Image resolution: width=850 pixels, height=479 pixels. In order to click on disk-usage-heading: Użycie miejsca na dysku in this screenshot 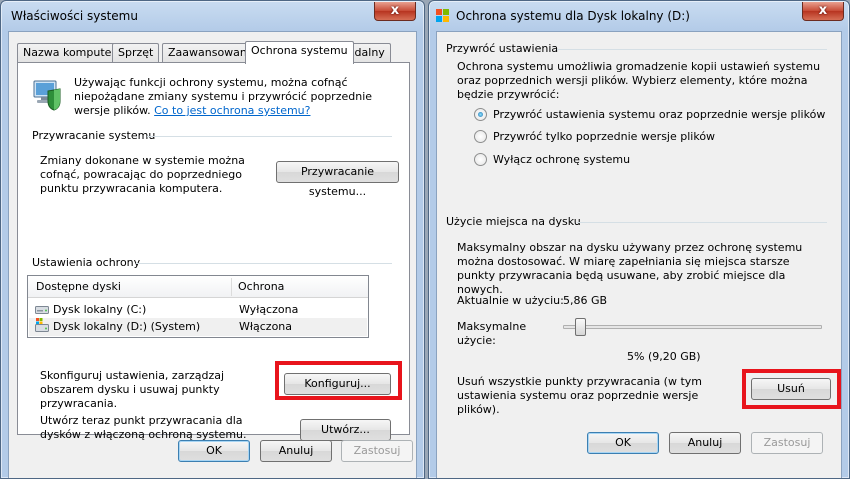, I will do `click(513, 221)`.